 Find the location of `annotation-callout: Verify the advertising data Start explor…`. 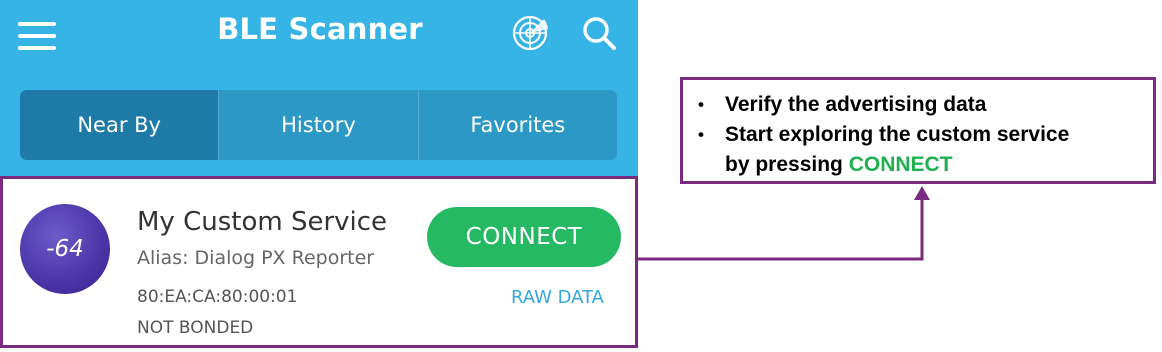

annotation-callout: Verify the advertising data Start explor… is located at coordinates (918, 130).